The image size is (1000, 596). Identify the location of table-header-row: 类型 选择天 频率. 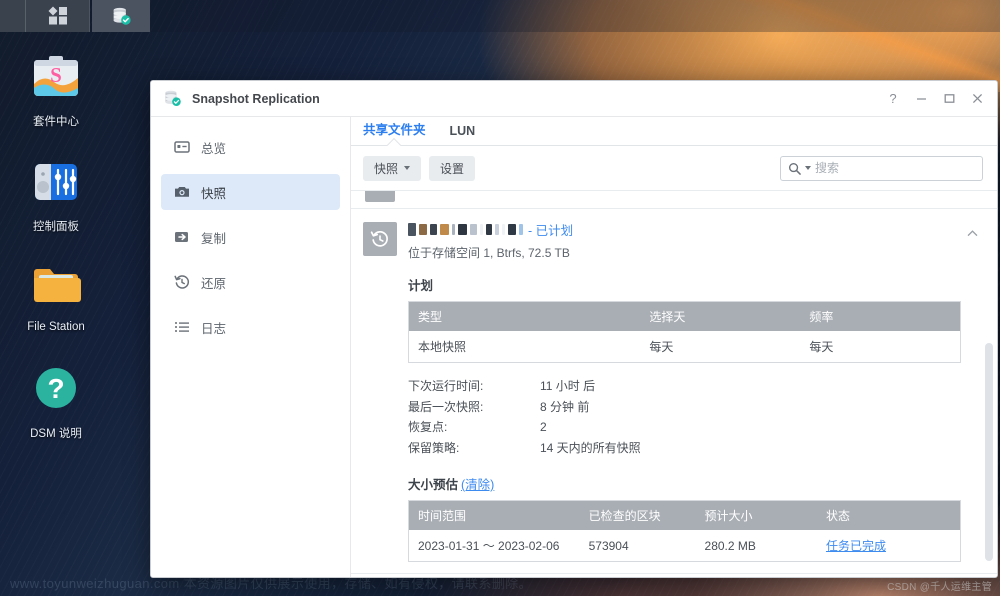
(684, 316).